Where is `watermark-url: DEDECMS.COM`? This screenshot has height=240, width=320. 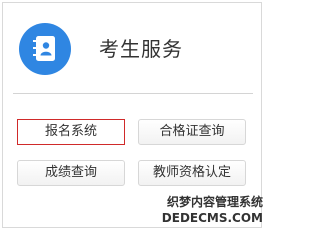
watermark-url: DEDECMS.COM is located at coordinates (212, 218).